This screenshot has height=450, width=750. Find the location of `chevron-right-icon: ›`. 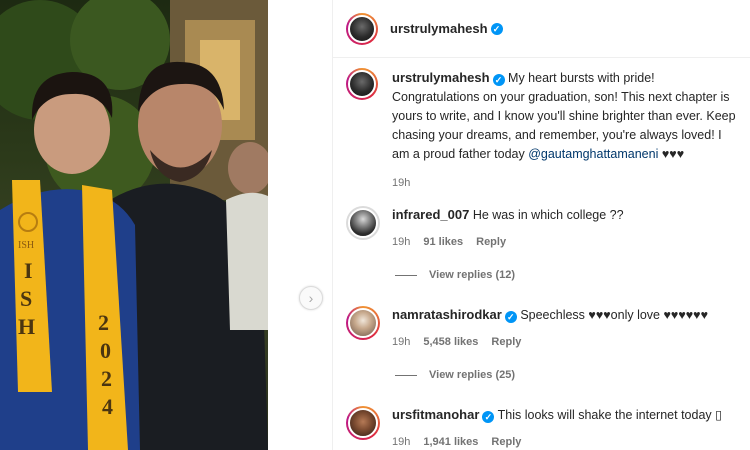

chevron-right-icon: › is located at coordinates (311, 298).